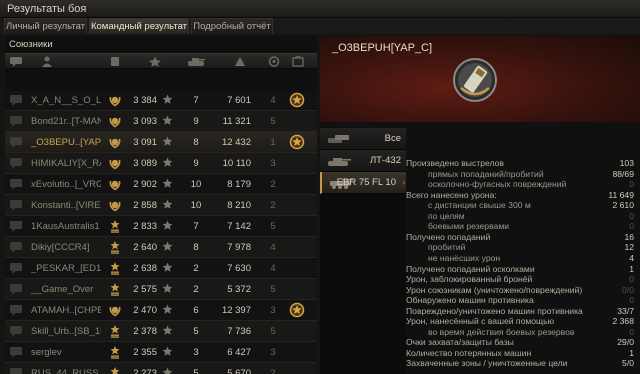  What do you see at coordinates (66, 205) in the screenshot?
I see `player-name-cell: Konstanti..[VIREM]` at bounding box center [66, 205].